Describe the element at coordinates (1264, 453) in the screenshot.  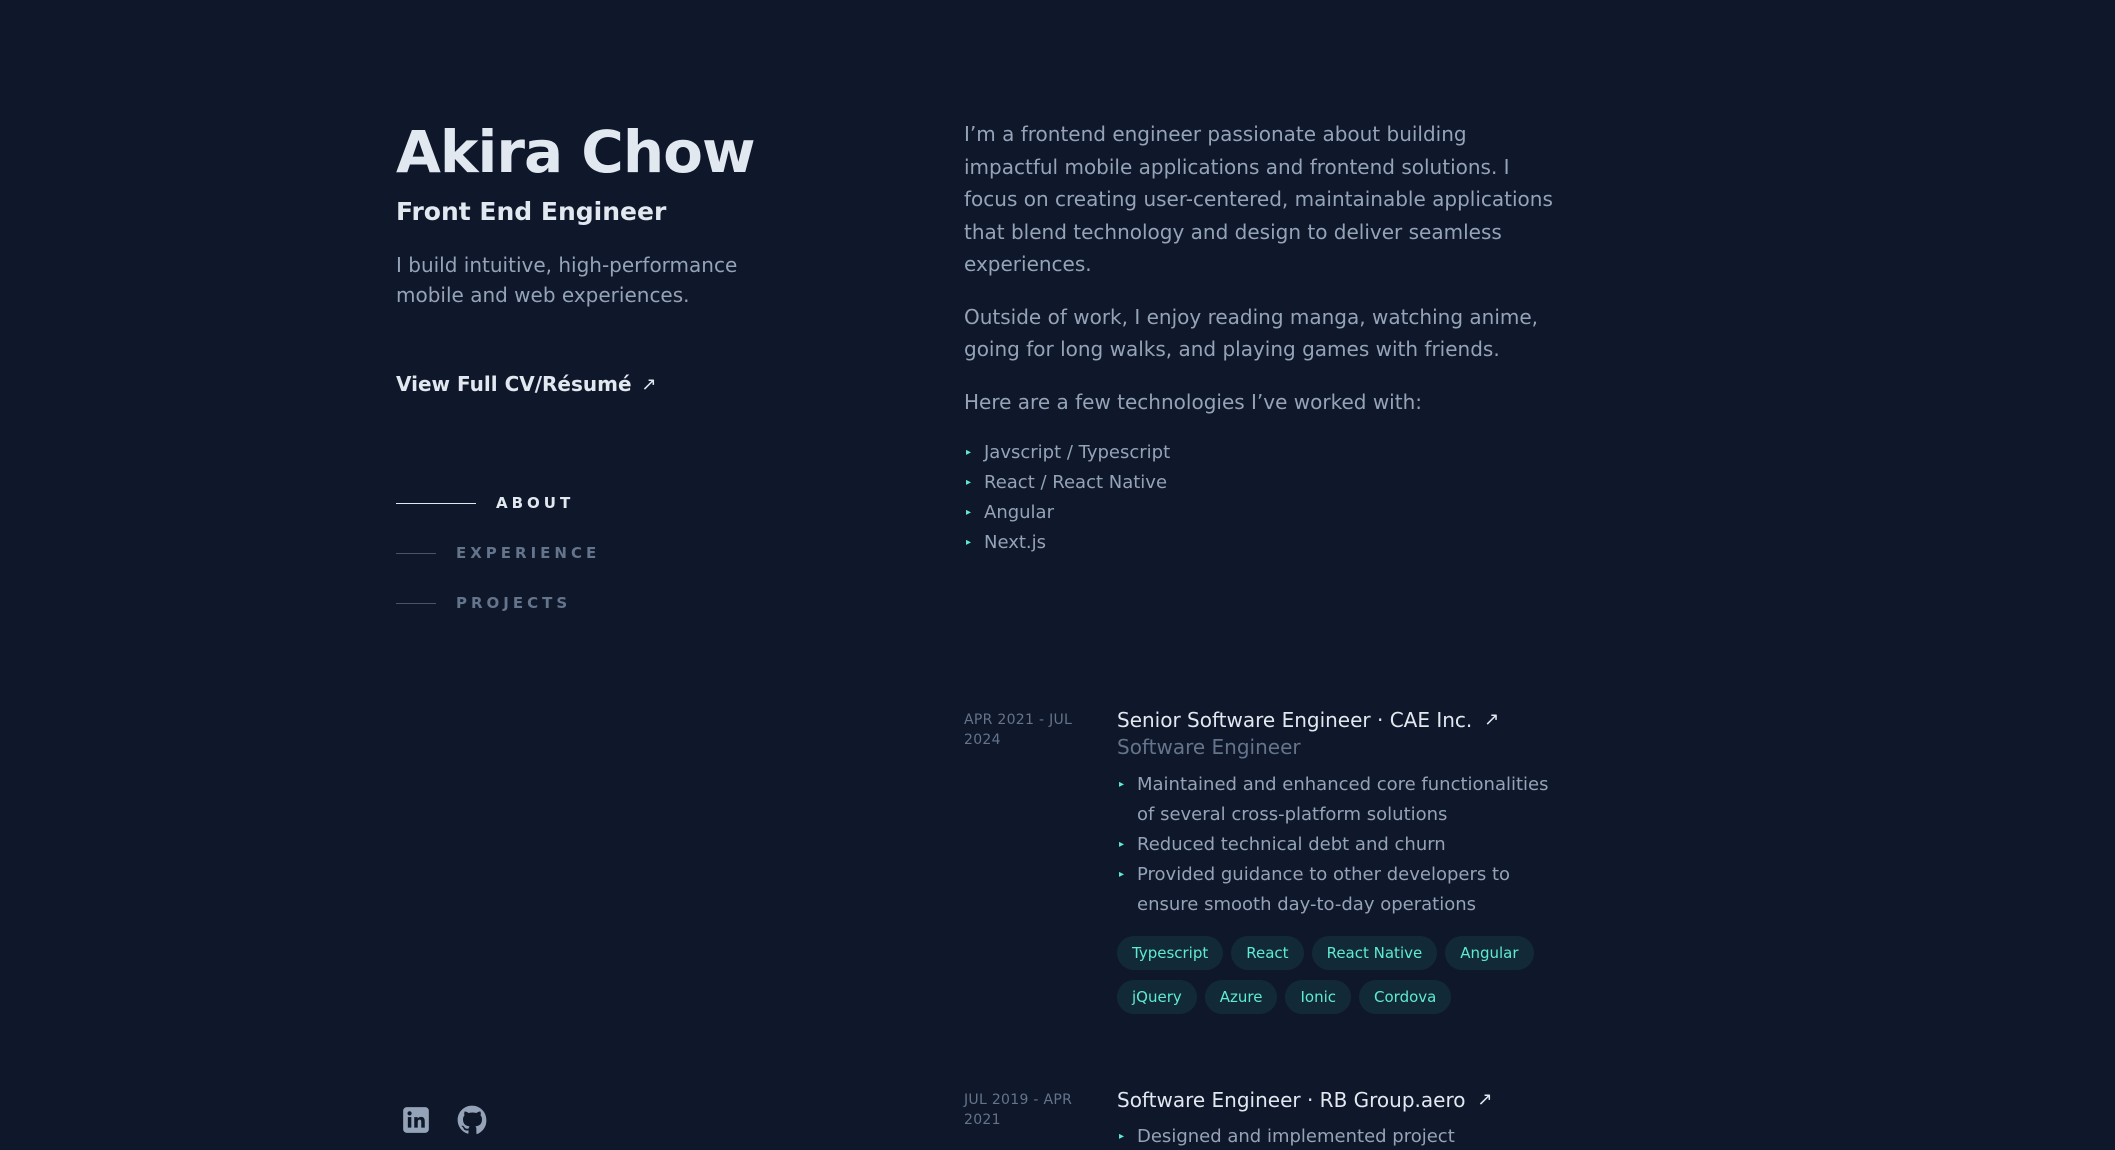
I see `list-item: ▸ Javscript / Typescript` at that location.